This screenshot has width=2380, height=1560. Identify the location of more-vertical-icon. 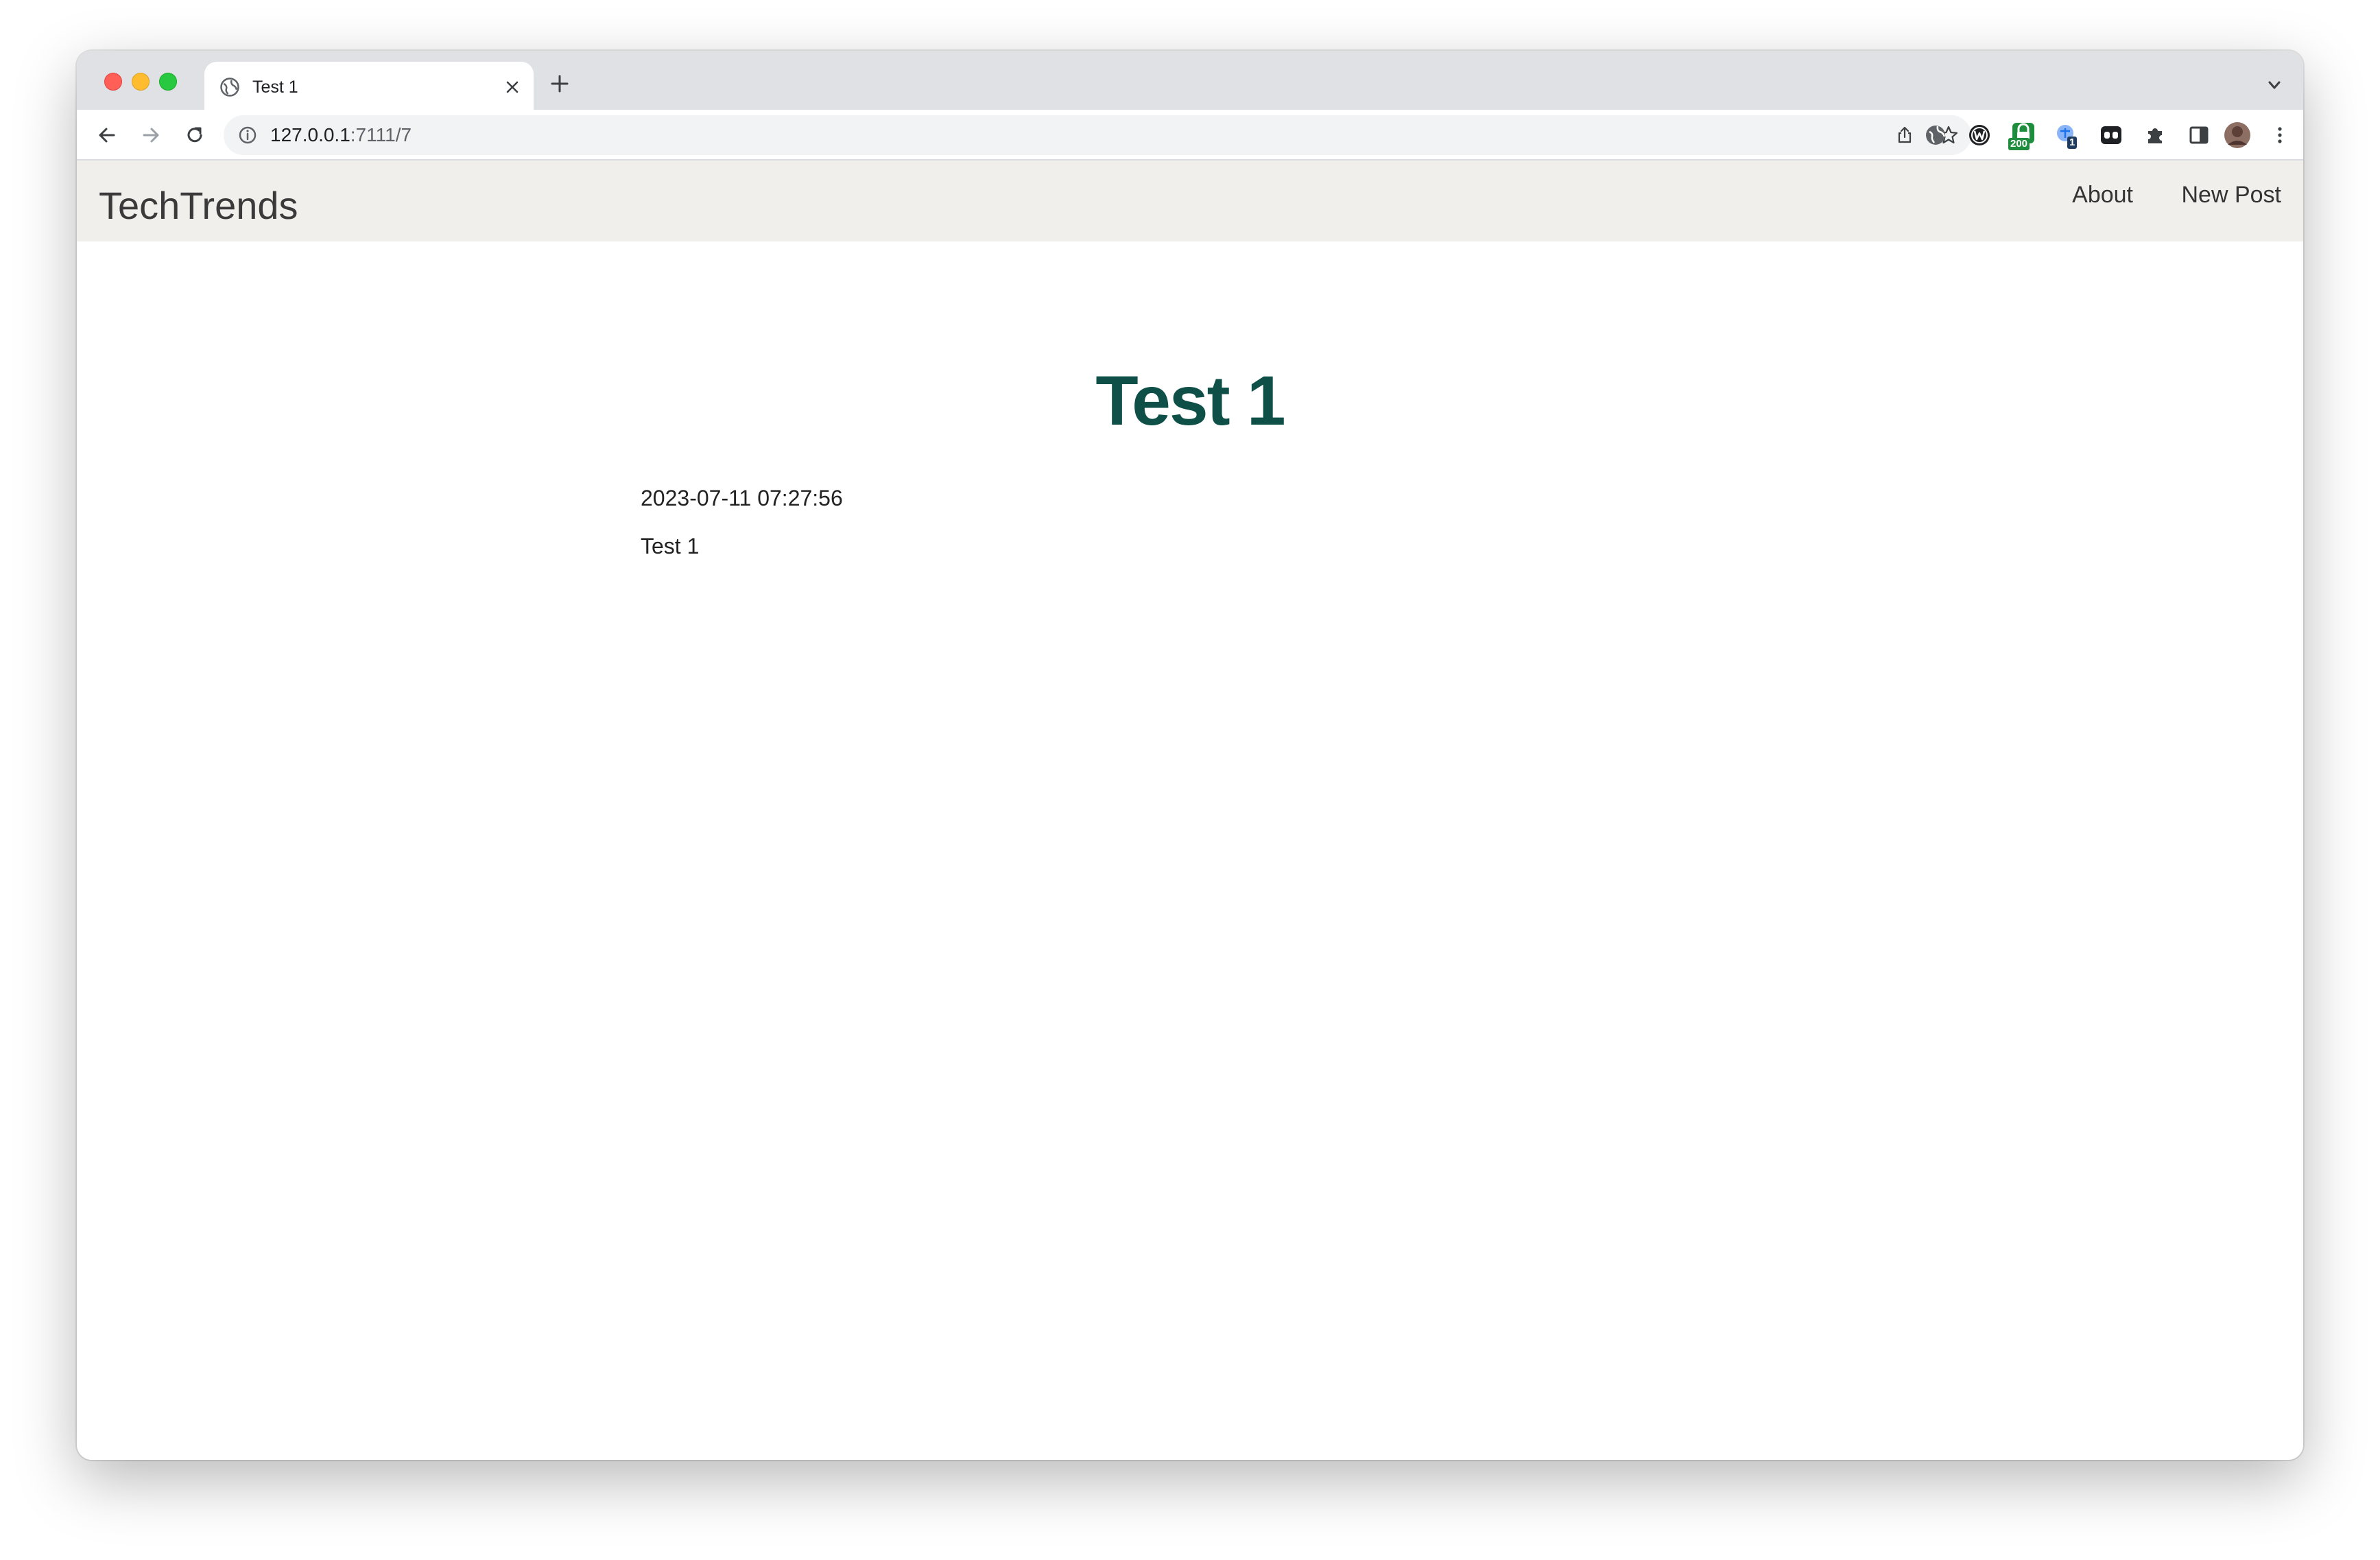
(2280, 135).